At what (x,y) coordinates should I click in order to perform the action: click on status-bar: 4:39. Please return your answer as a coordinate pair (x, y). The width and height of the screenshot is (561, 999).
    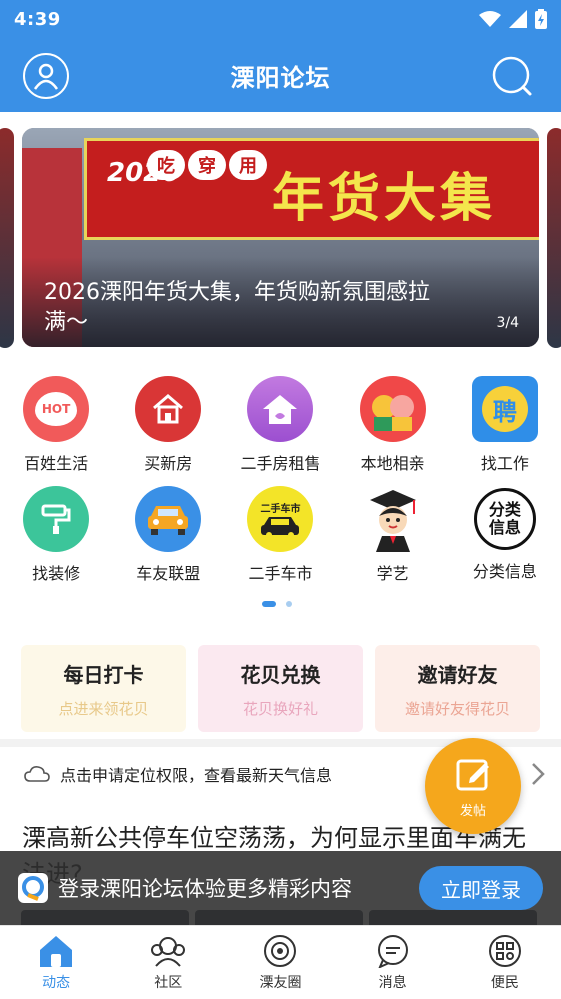
    Looking at the image, I should click on (280, 19).